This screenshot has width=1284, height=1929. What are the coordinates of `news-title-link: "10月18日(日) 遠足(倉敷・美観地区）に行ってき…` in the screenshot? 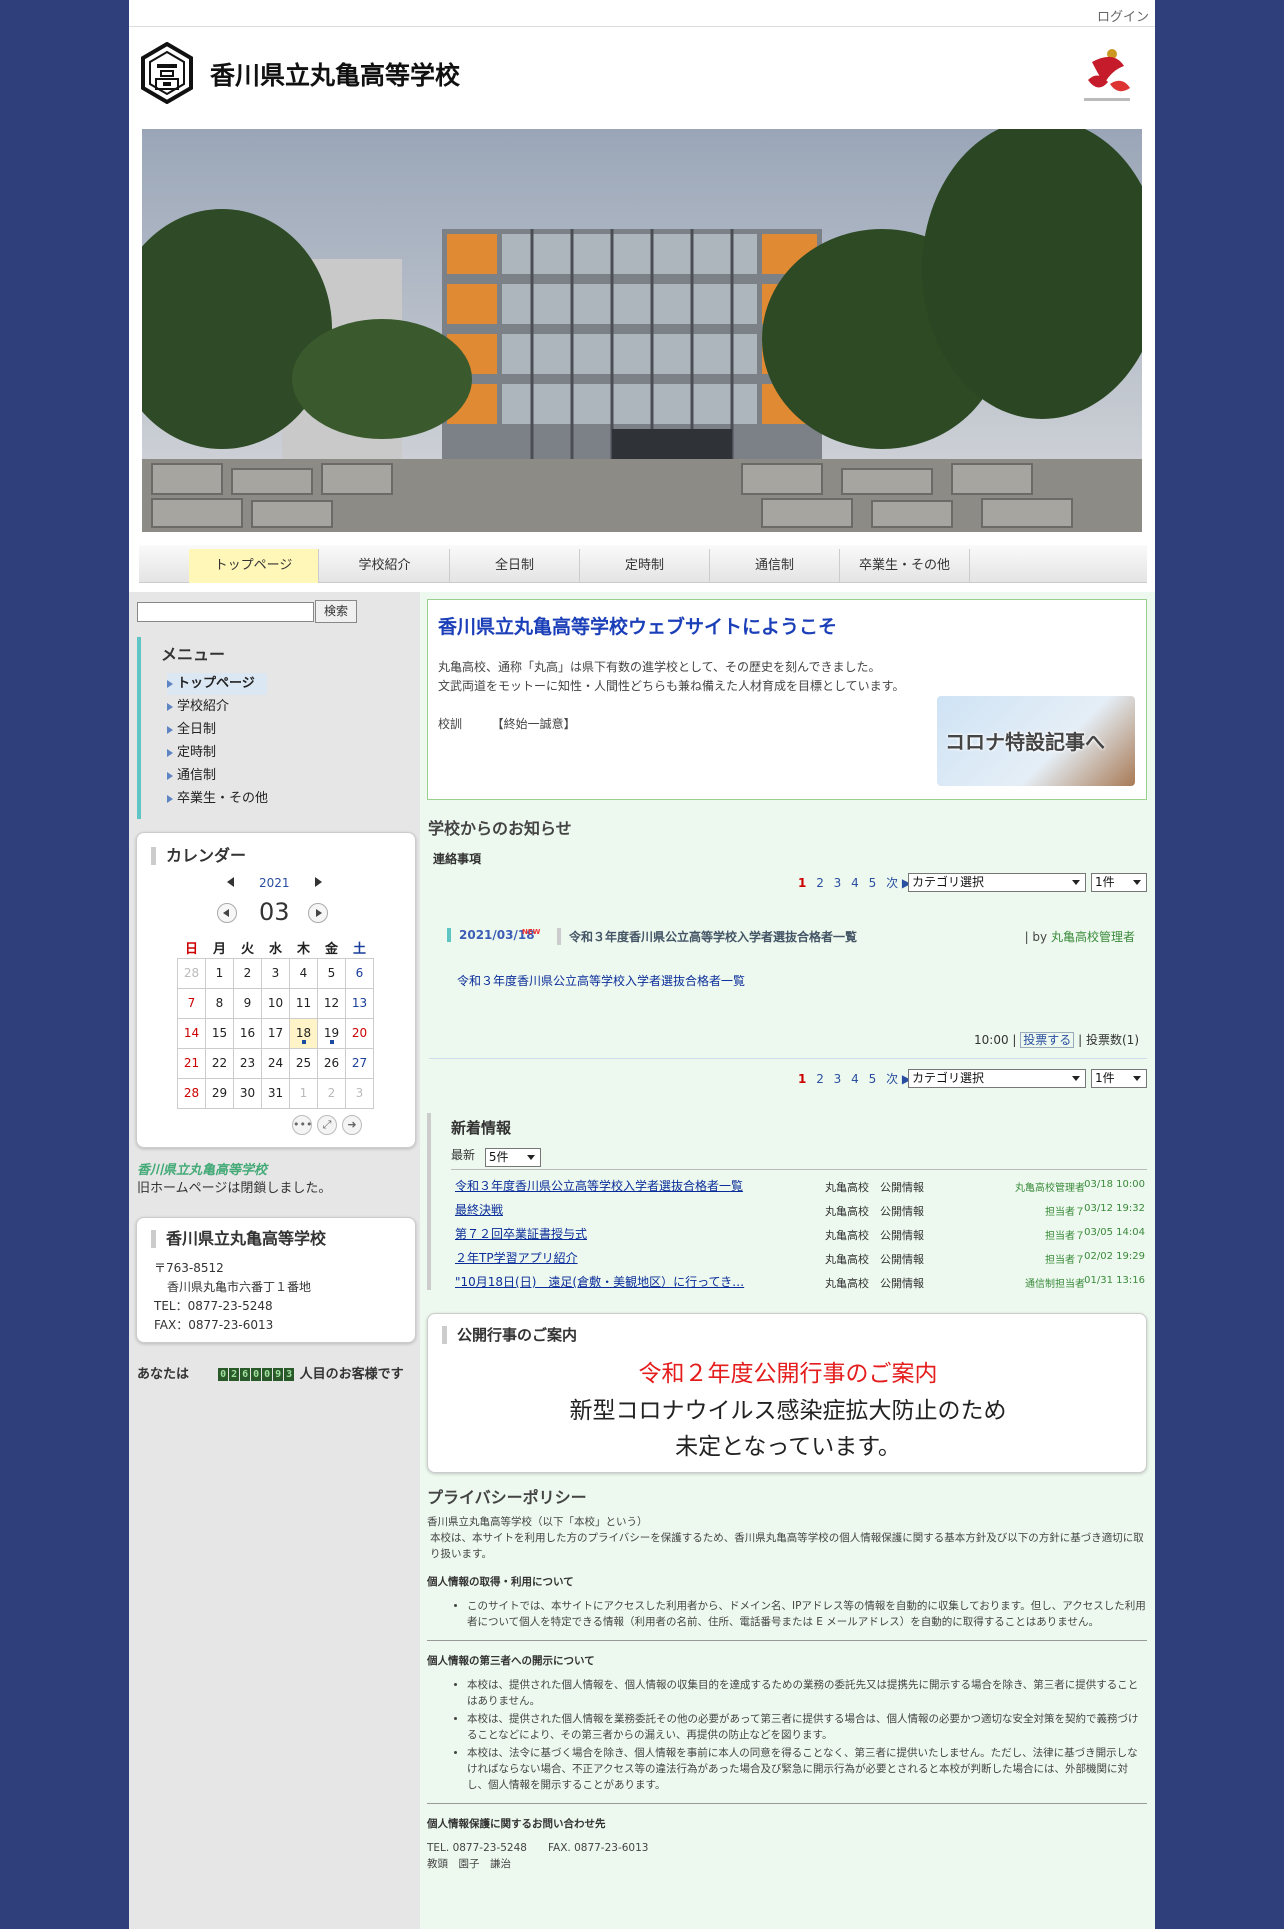 It's located at (599, 1281).